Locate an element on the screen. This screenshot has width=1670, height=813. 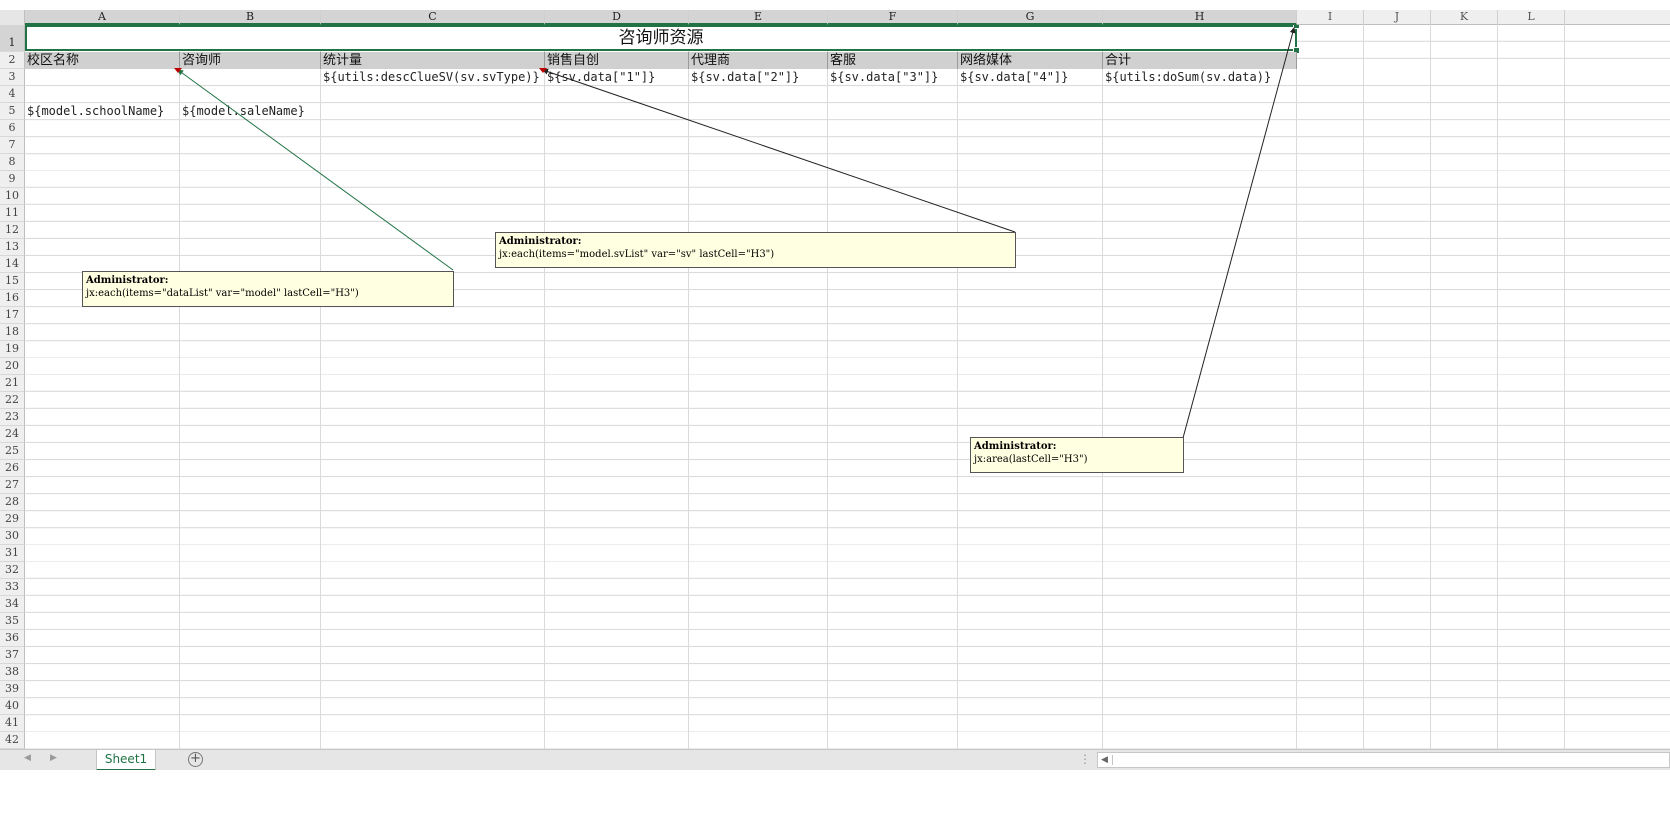
comment-box-3: Administrator: jx:area(lastCell="H3") is located at coordinates (1077, 455).